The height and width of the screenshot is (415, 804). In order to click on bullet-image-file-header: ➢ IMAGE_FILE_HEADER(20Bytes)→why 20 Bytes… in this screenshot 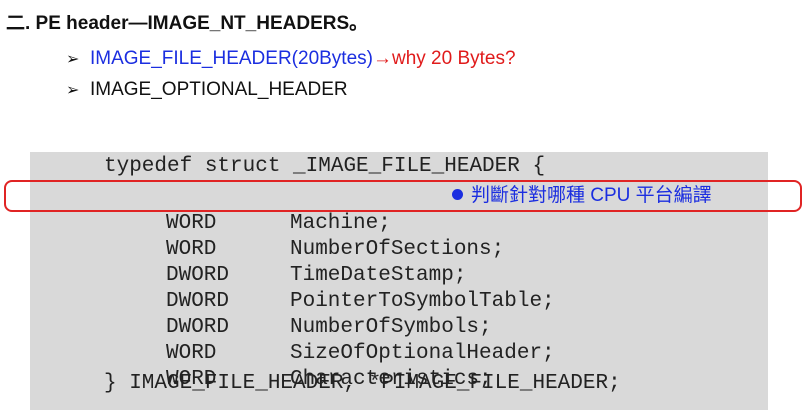, I will do `click(291, 59)`.